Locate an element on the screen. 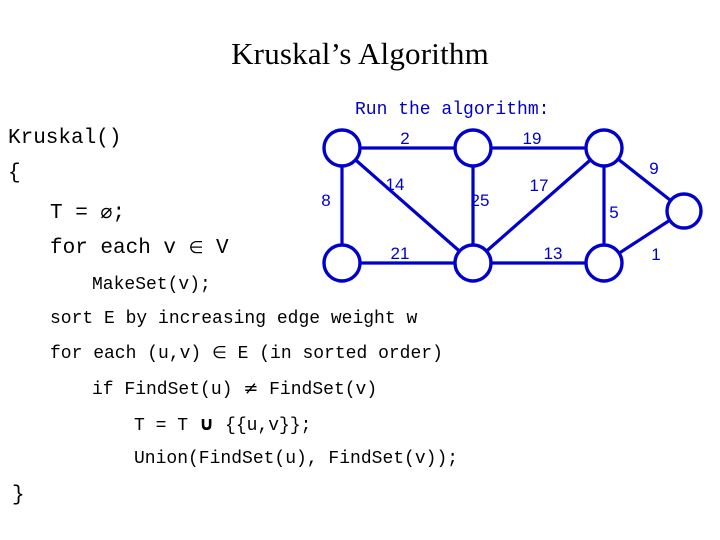 Image resolution: width=720 pixels, height=540 pixels. code-text-set-v: V is located at coordinates (216, 248).